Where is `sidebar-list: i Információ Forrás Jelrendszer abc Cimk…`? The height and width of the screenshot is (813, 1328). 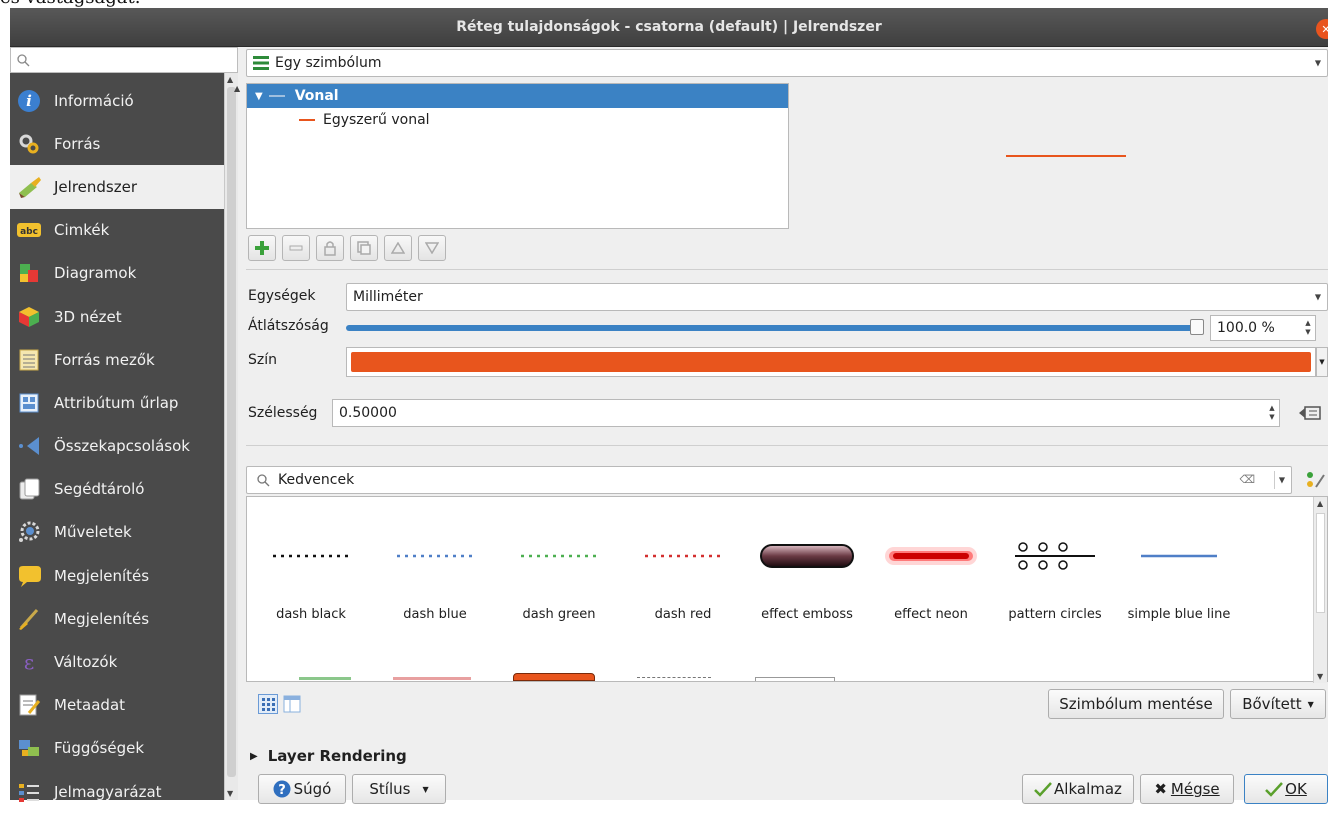 sidebar-list: i Információ Forrás Jelrendszer abc Cimk… is located at coordinates (117, 446).